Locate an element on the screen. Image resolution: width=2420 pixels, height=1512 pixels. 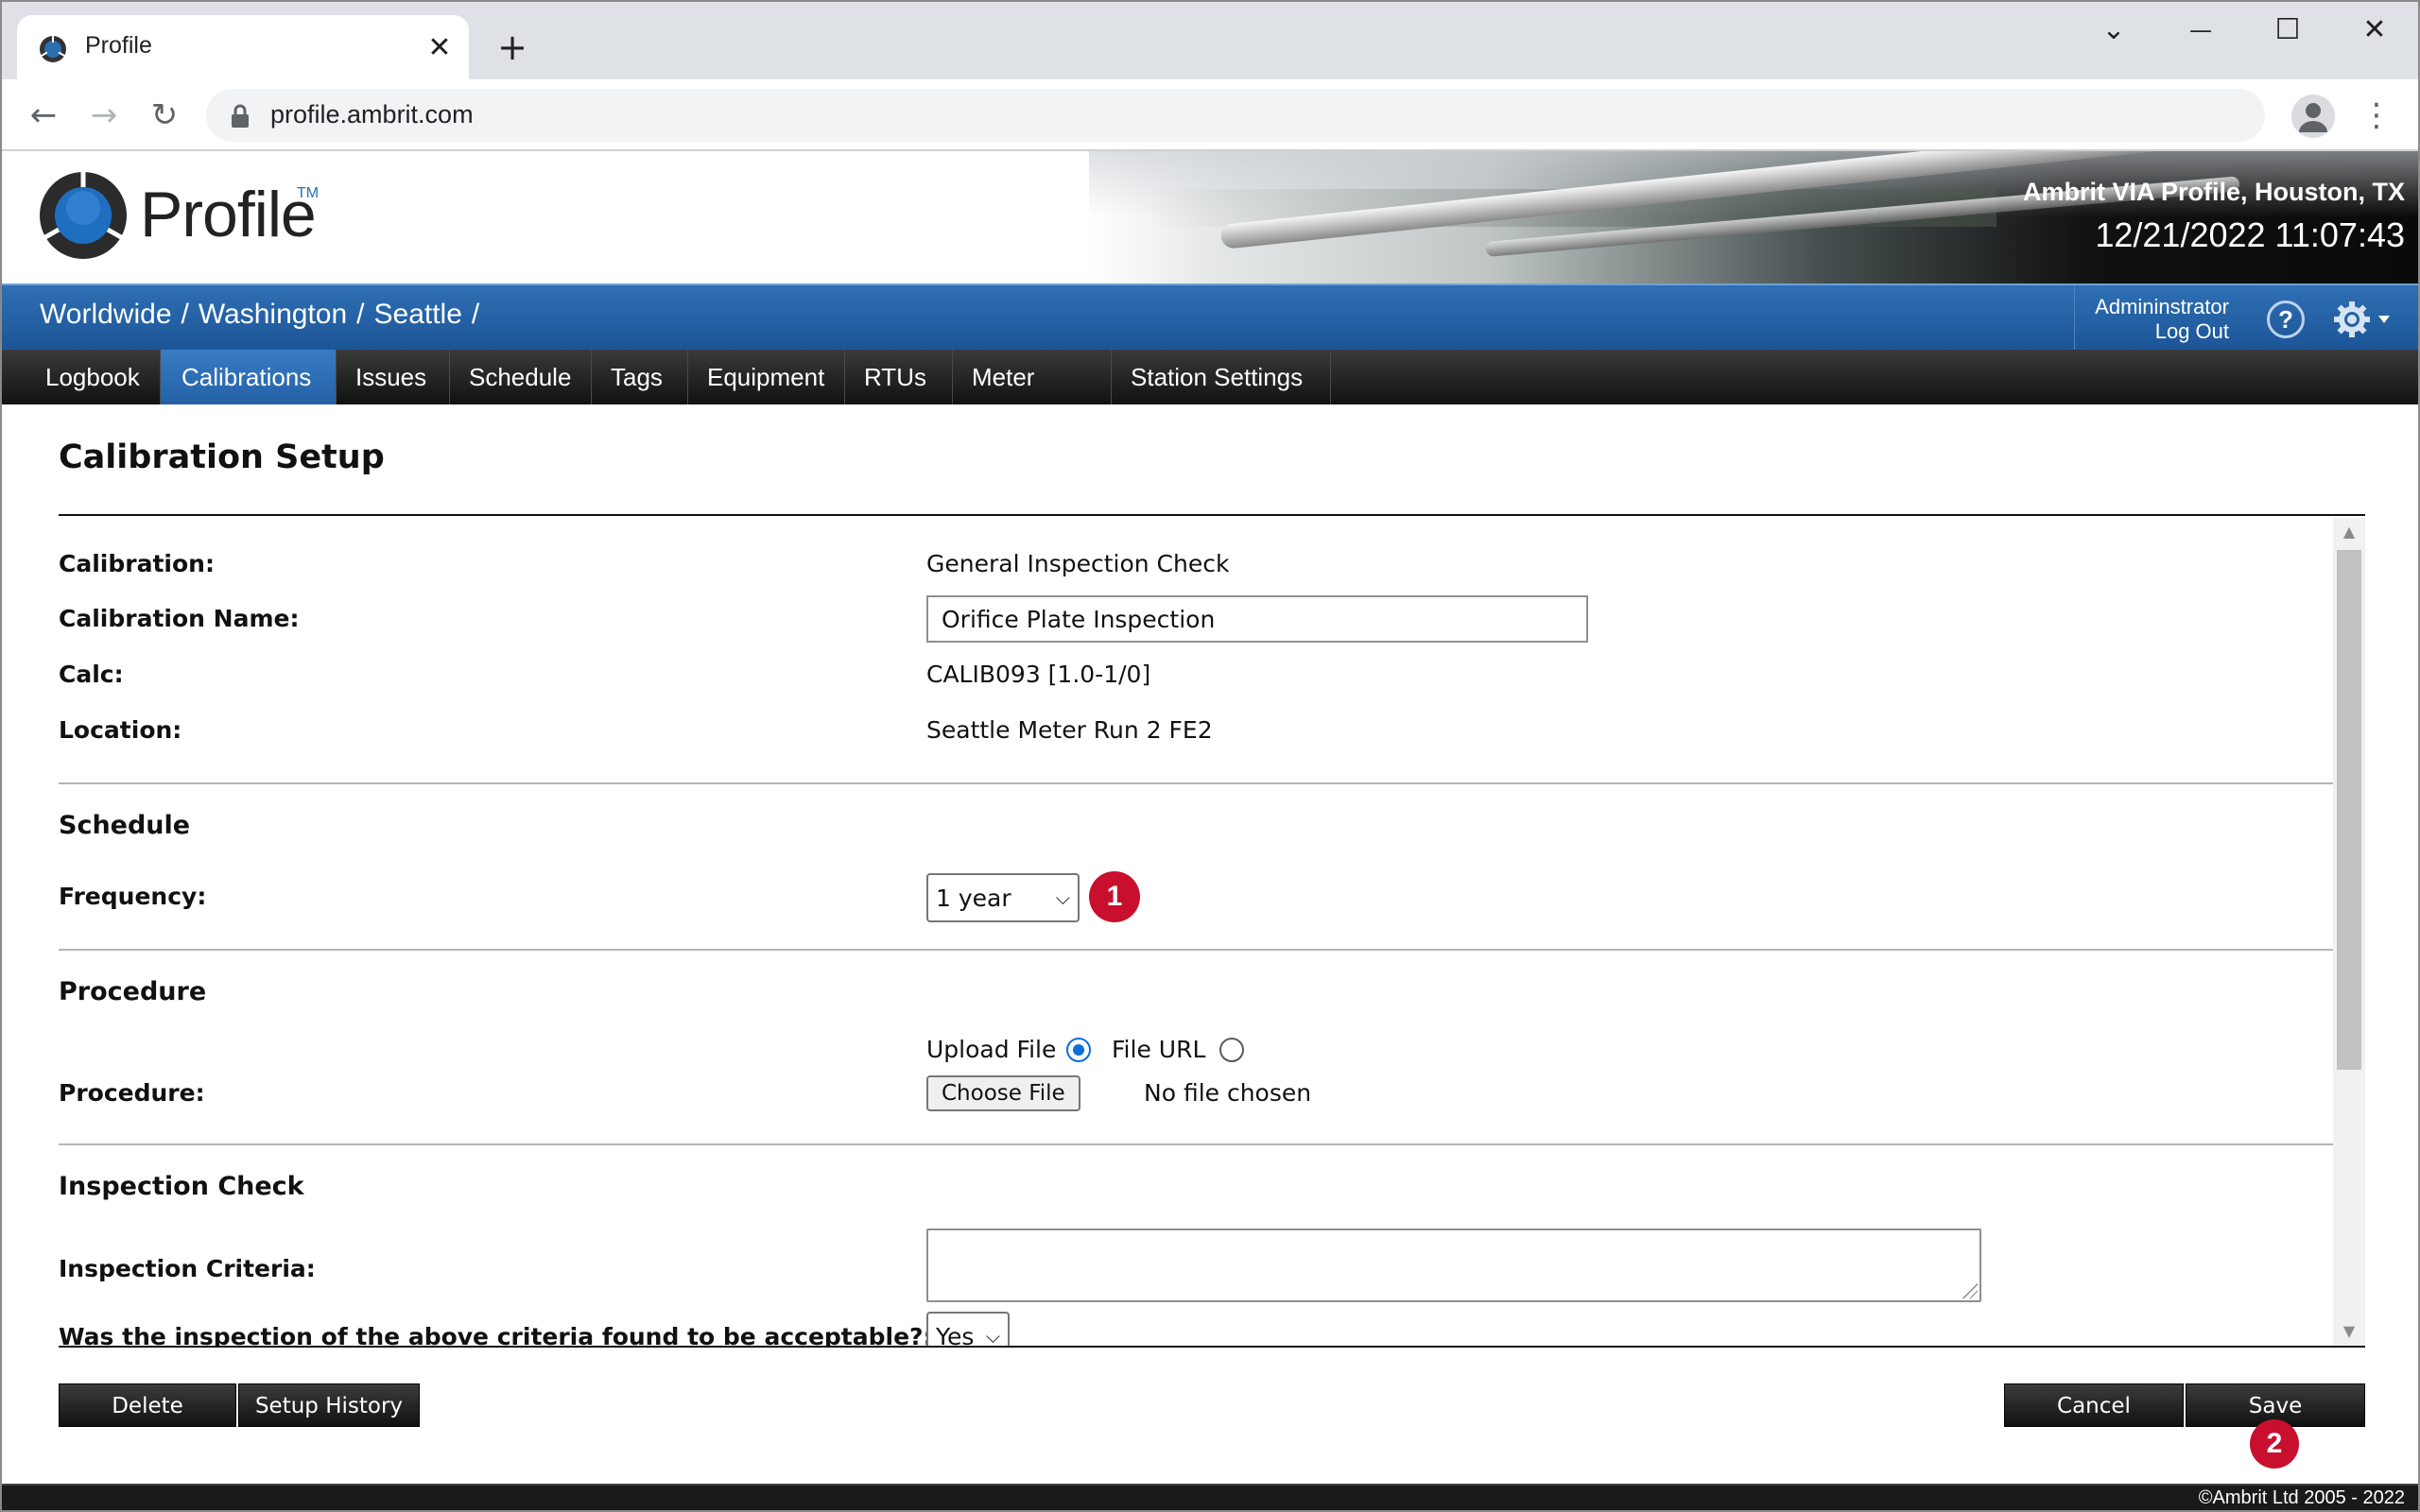
nav-logbook: Logbook is located at coordinates (81, 377).